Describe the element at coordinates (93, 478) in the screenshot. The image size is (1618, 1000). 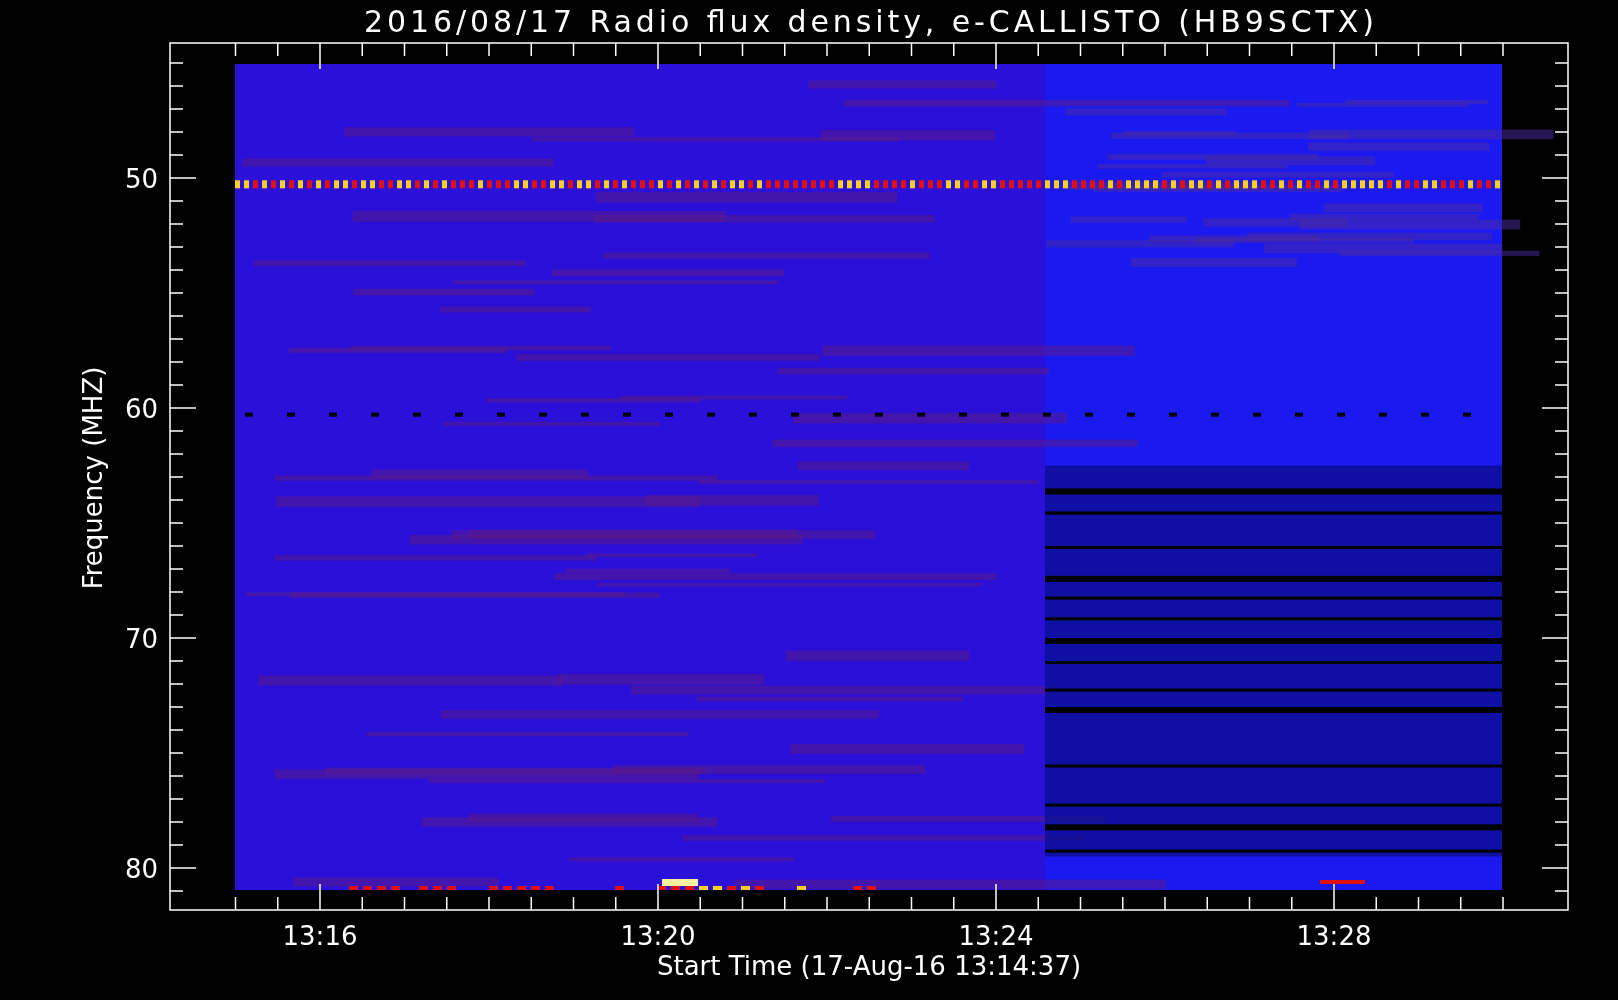
I see `axis-label: Frequency (MHZ)` at that location.